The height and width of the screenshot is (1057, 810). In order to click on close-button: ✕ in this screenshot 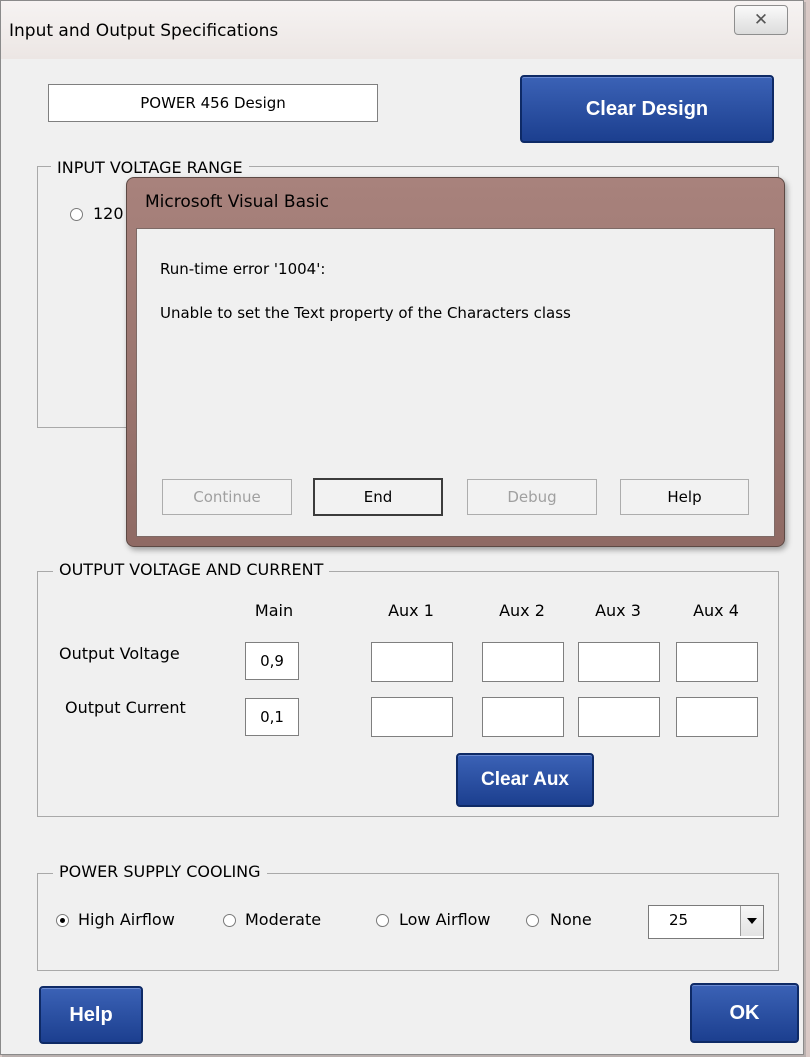, I will do `click(761, 20)`.